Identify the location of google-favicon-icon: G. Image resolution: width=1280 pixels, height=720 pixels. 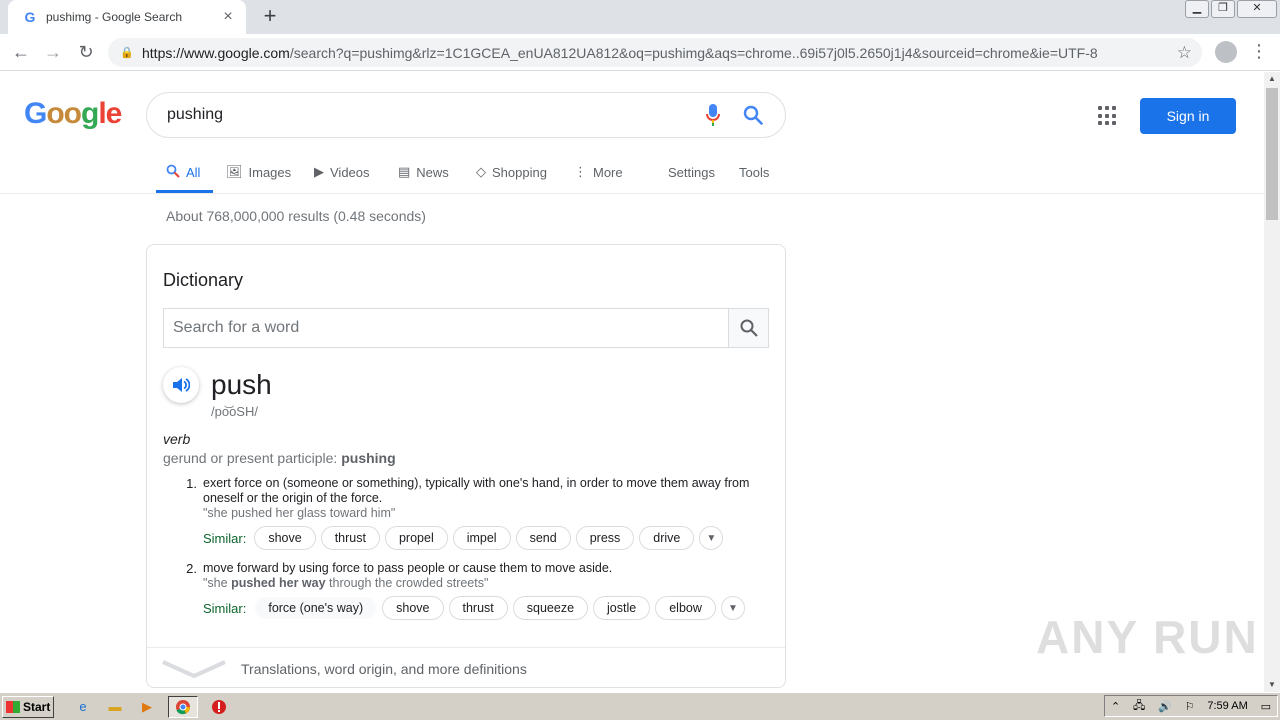
(30, 17).